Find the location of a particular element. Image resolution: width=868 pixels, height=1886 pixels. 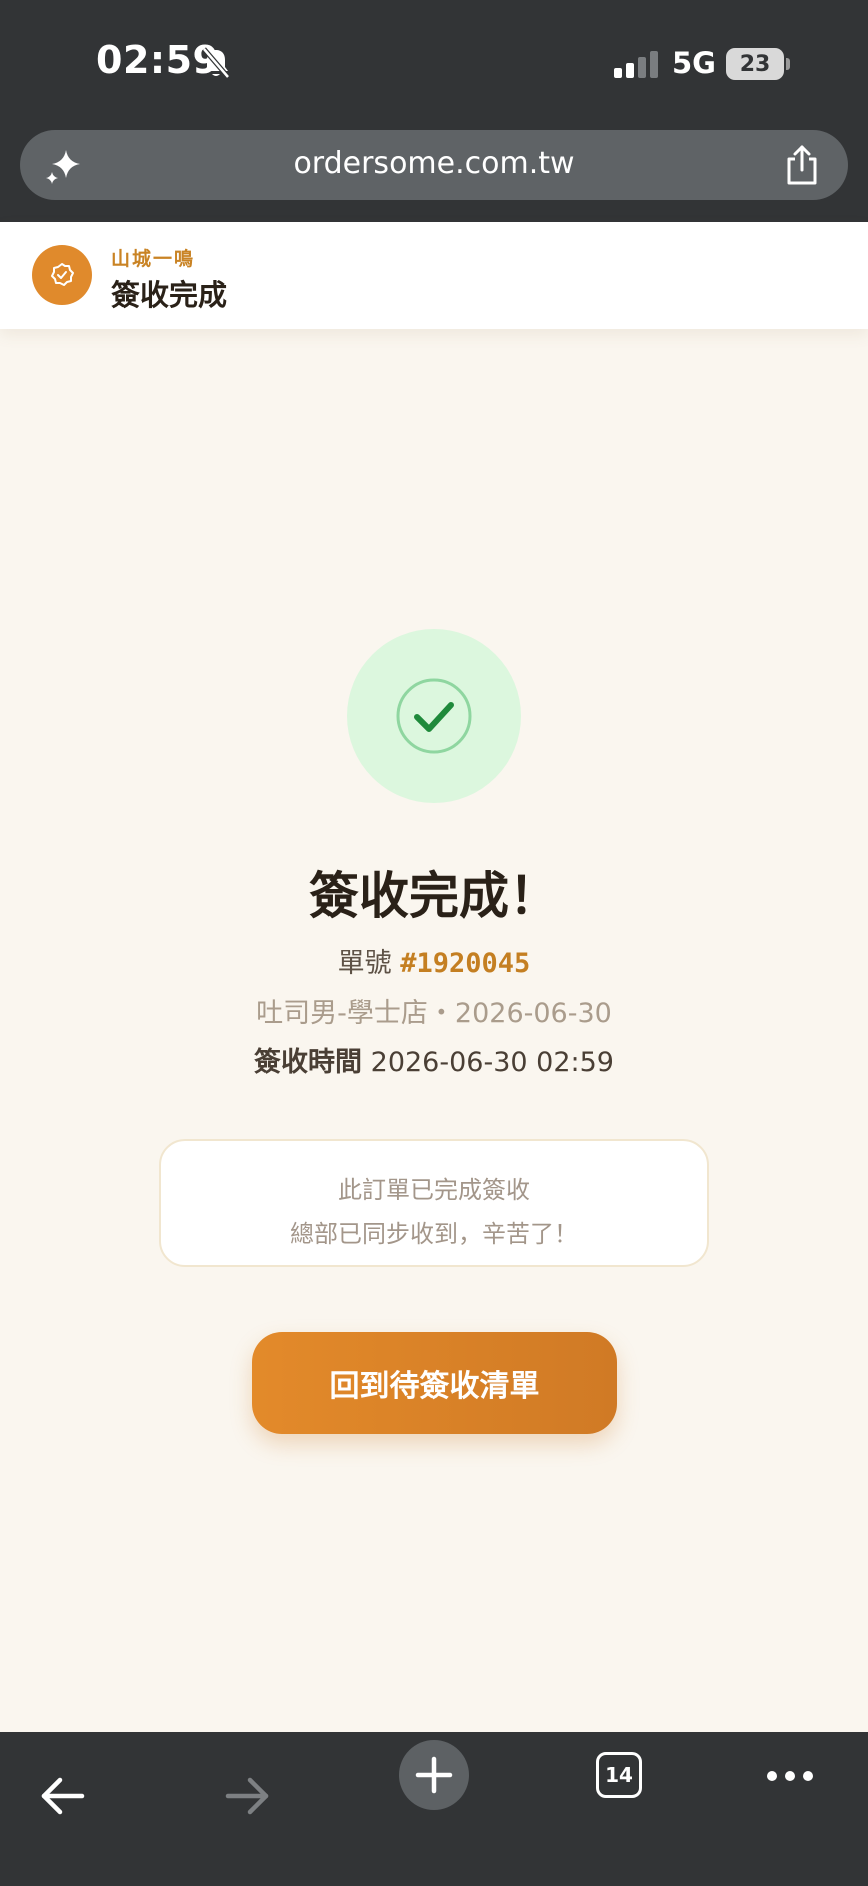

back-to-list-button: 回到待簽收清單 is located at coordinates (434, 1383).